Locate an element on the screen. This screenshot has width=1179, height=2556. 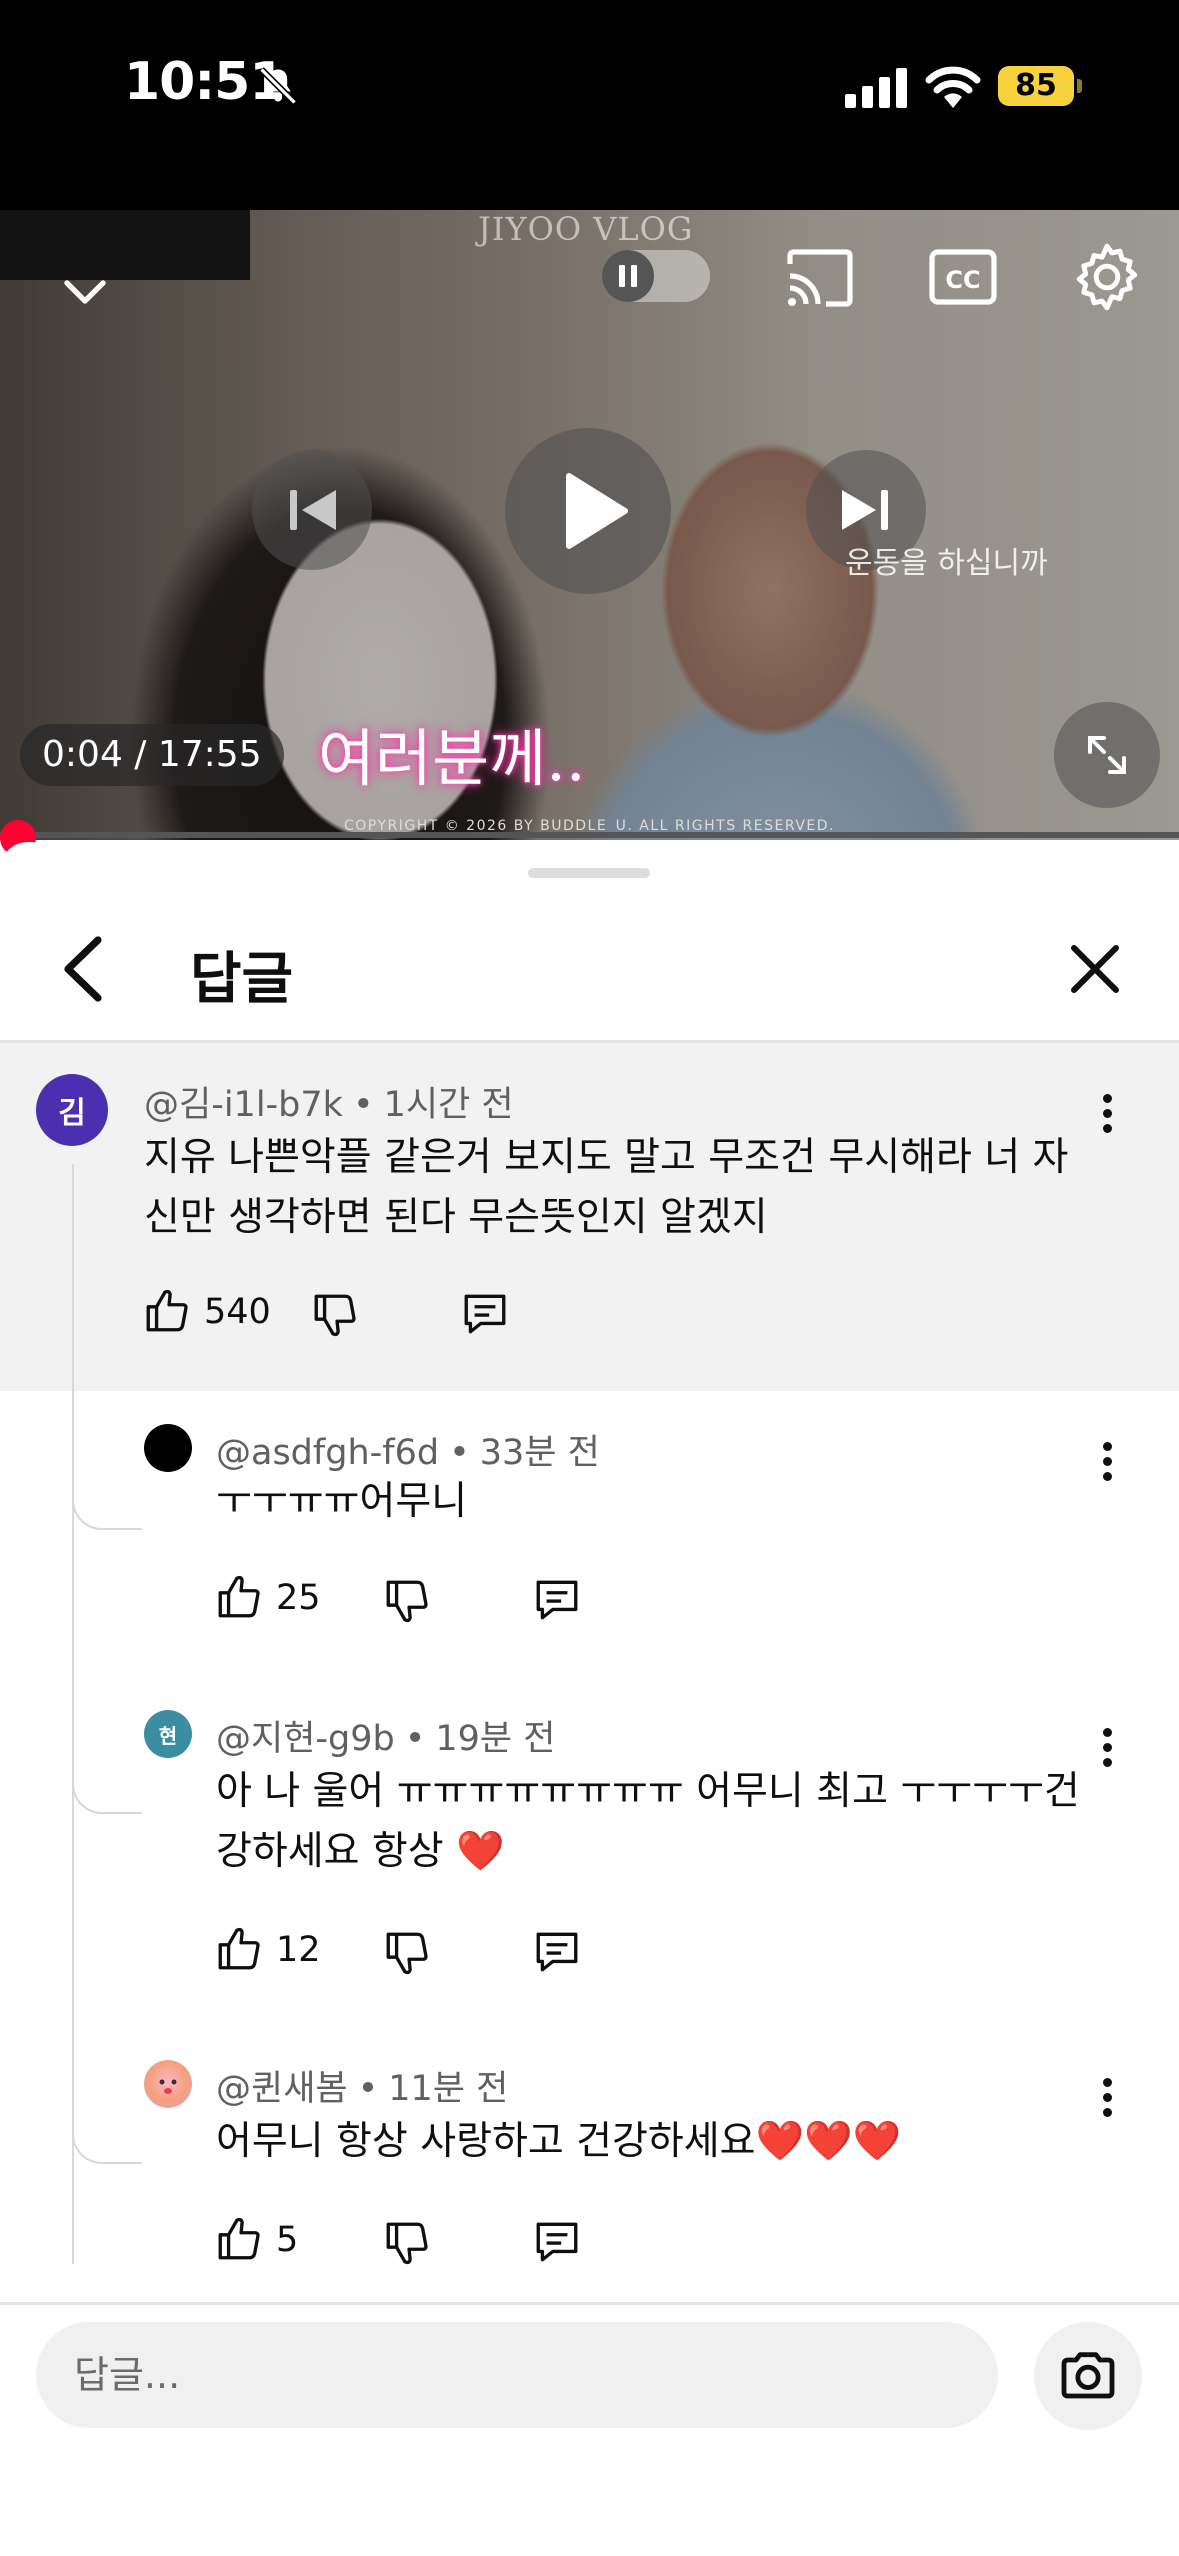
back-arrow-icon is located at coordinates (83, 969).